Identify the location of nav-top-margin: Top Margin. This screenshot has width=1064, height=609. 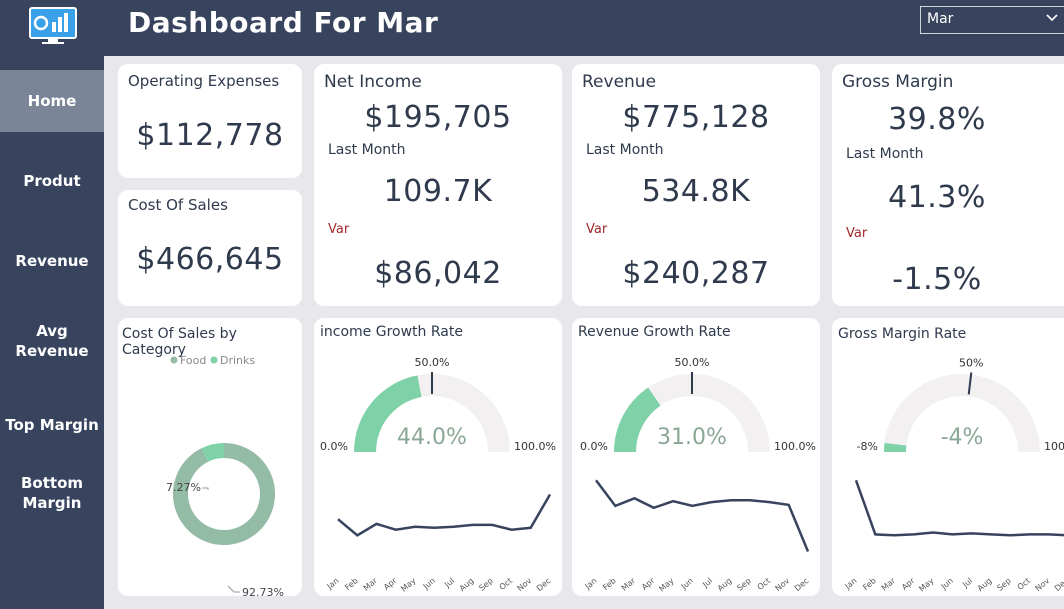
(52, 425).